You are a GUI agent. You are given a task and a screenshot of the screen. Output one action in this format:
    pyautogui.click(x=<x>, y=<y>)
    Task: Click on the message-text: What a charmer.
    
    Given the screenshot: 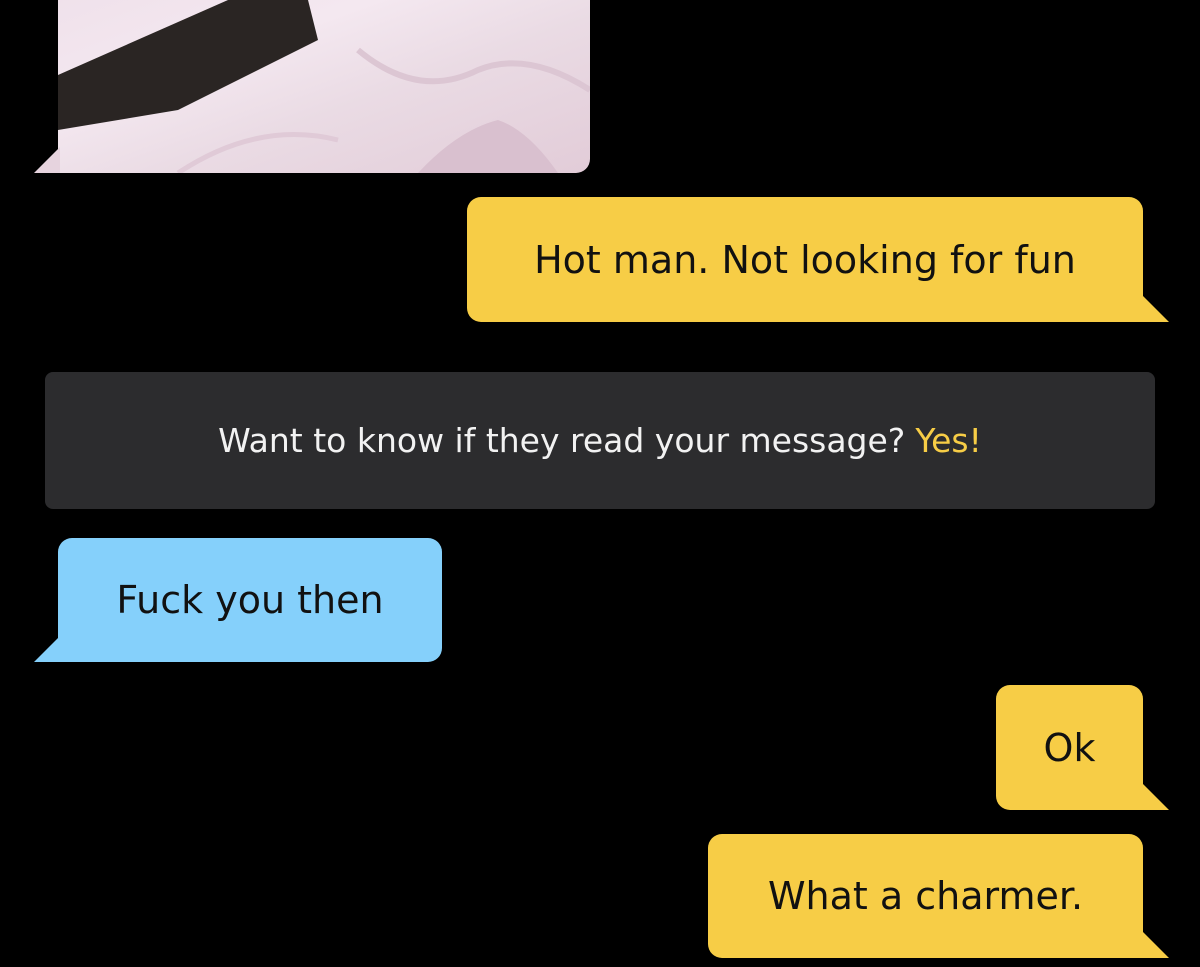 What is the action you would take?
    pyautogui.click(x=925, y=896)
    